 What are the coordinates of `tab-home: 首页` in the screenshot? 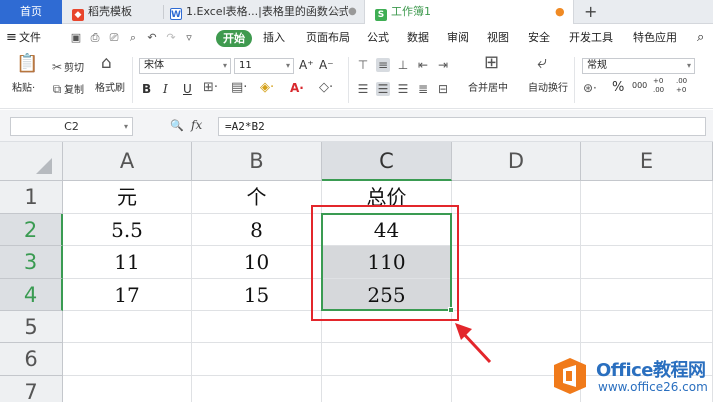 It's located at (31, 12).